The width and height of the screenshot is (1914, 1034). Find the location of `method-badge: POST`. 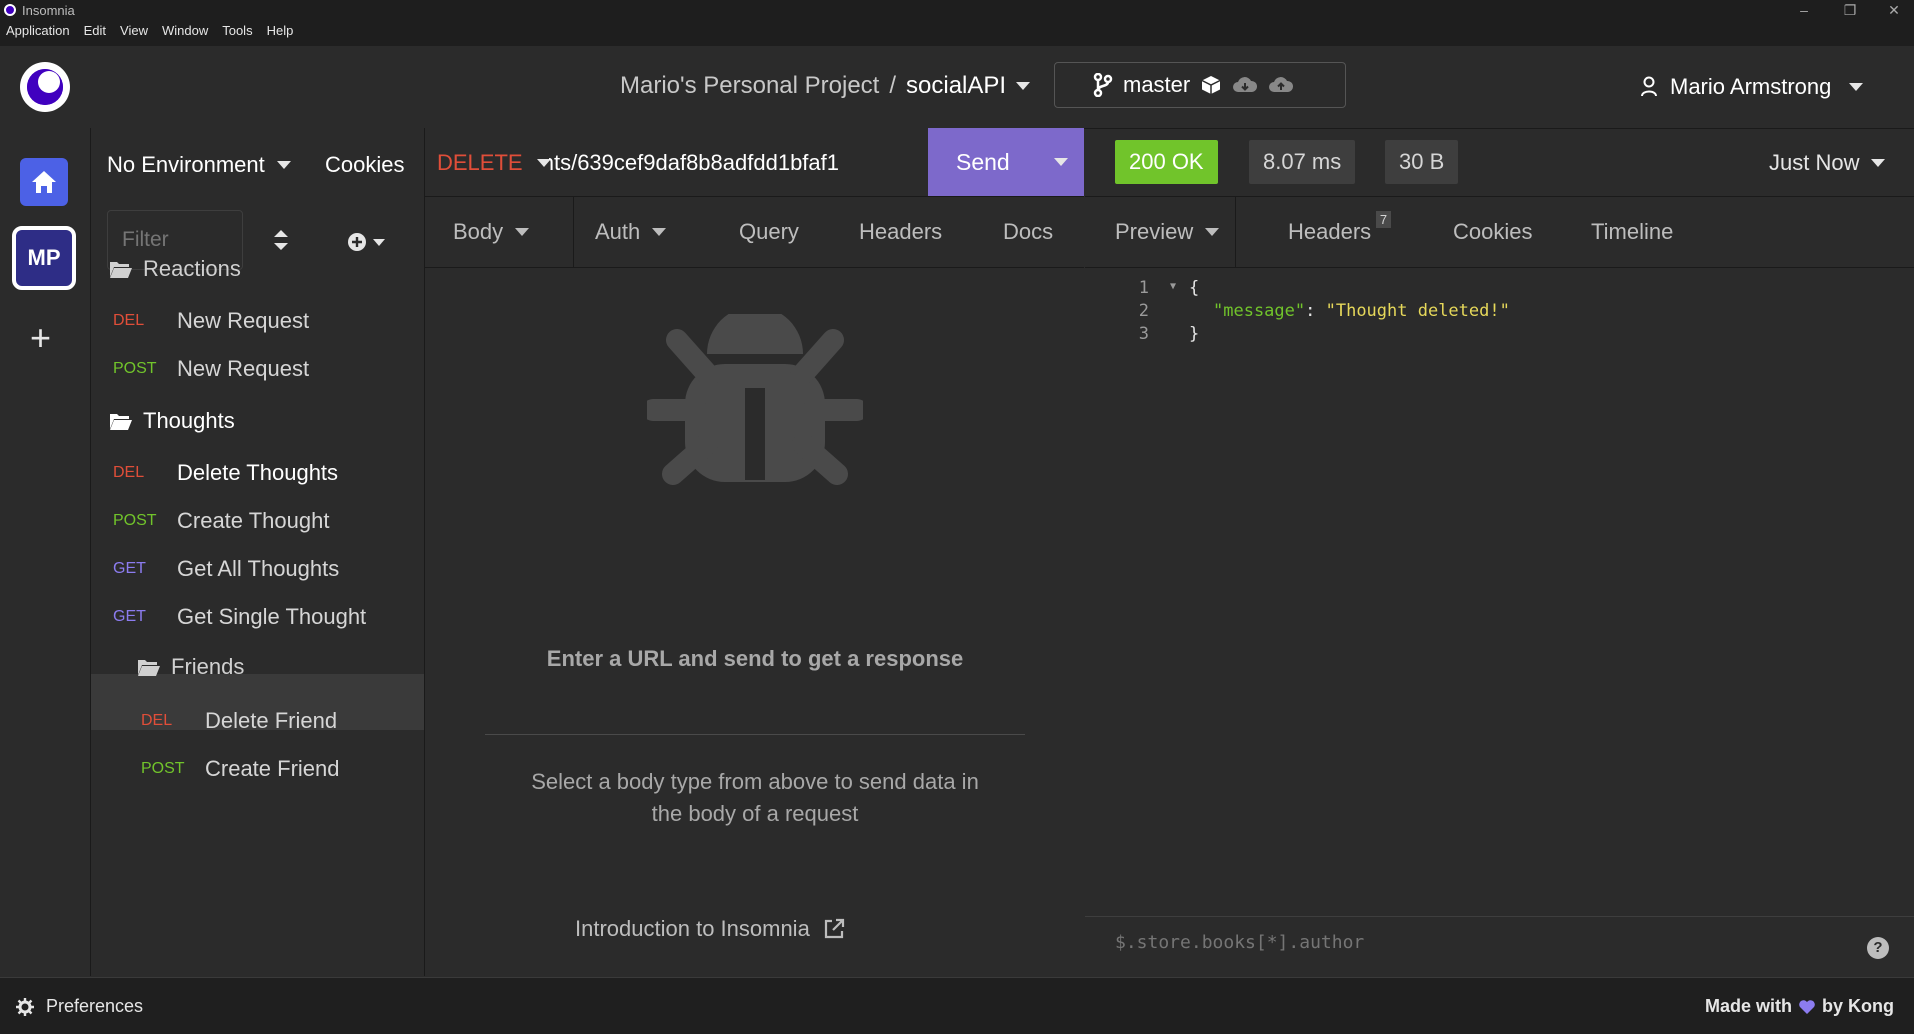

method-badge: POST is located at coordinates (135, 368).